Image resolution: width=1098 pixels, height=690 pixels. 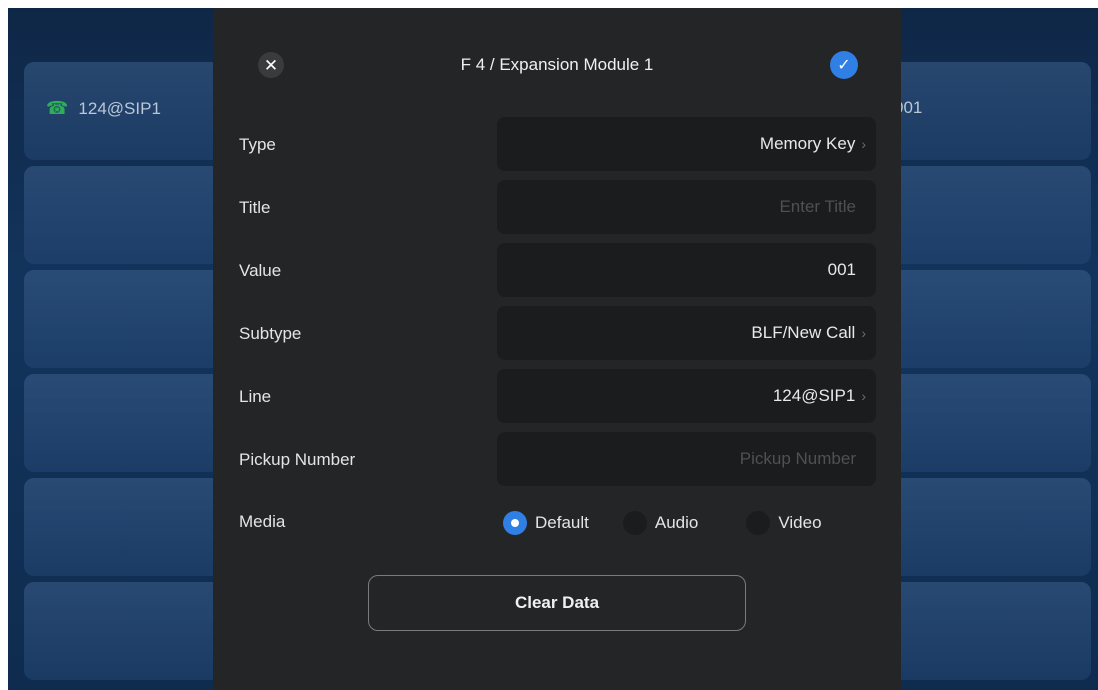 I want to click on media-option-label: Video, so click(x=800, y=522).